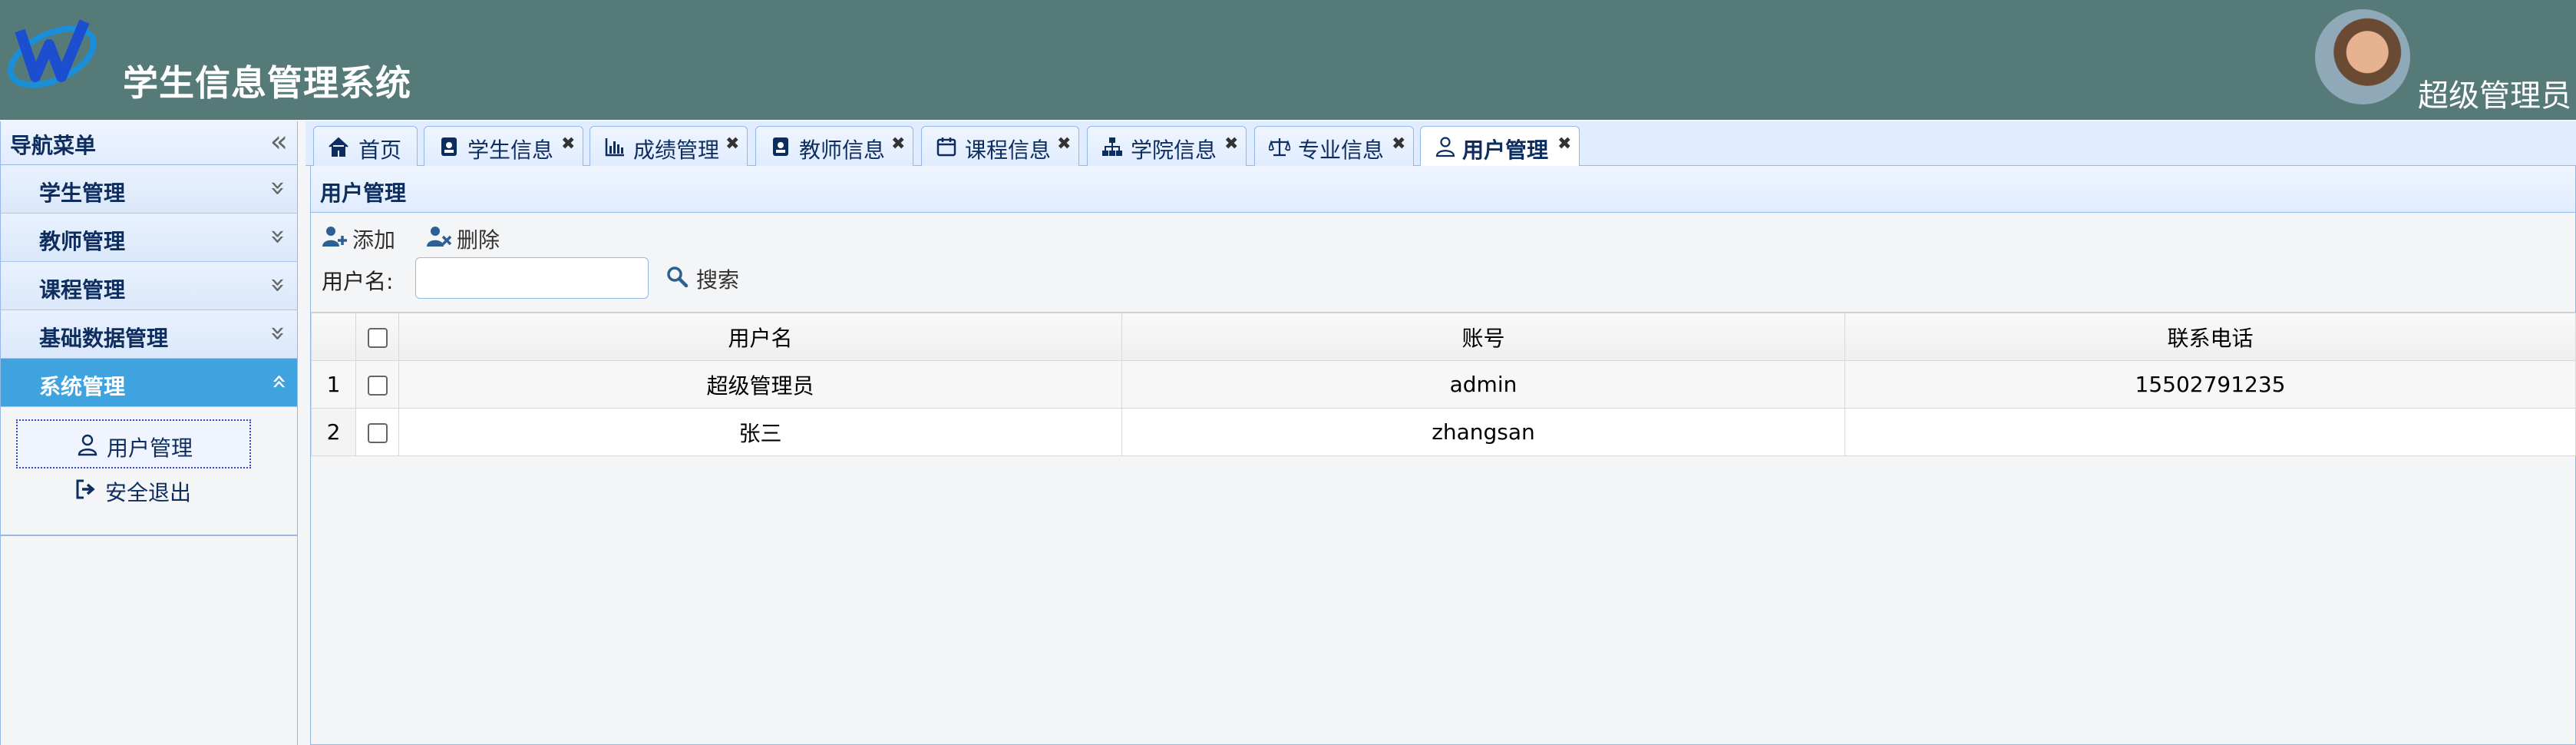  What do you see at coordinates (760, 384) in the screenshot?
I see `cell-username: 超级管理员` at bounding box center [760, 384].